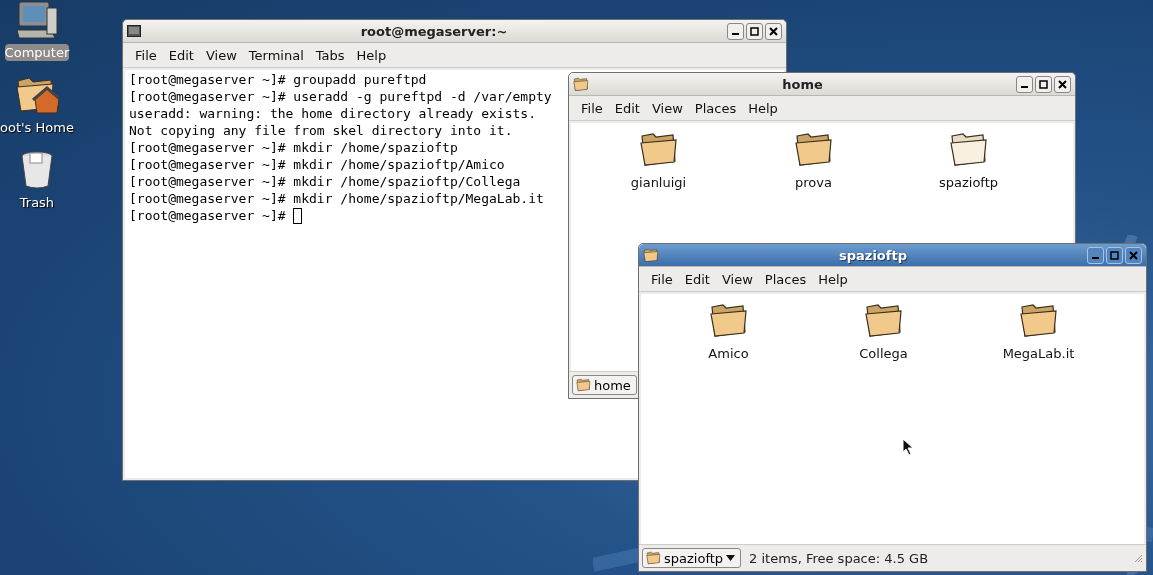 This screenshot has height=575, width=1153. I want to click on terminal-line: [root@megaserver ~]#, so click(208, 215).